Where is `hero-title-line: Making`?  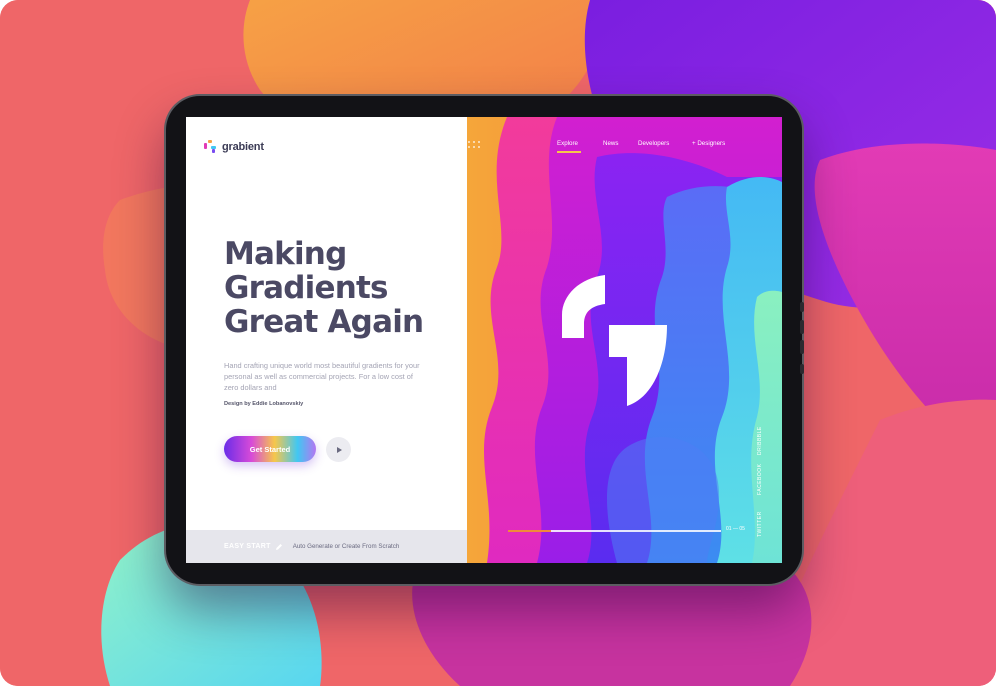
hero-title-line: Making is located at coordinates (285, 254).